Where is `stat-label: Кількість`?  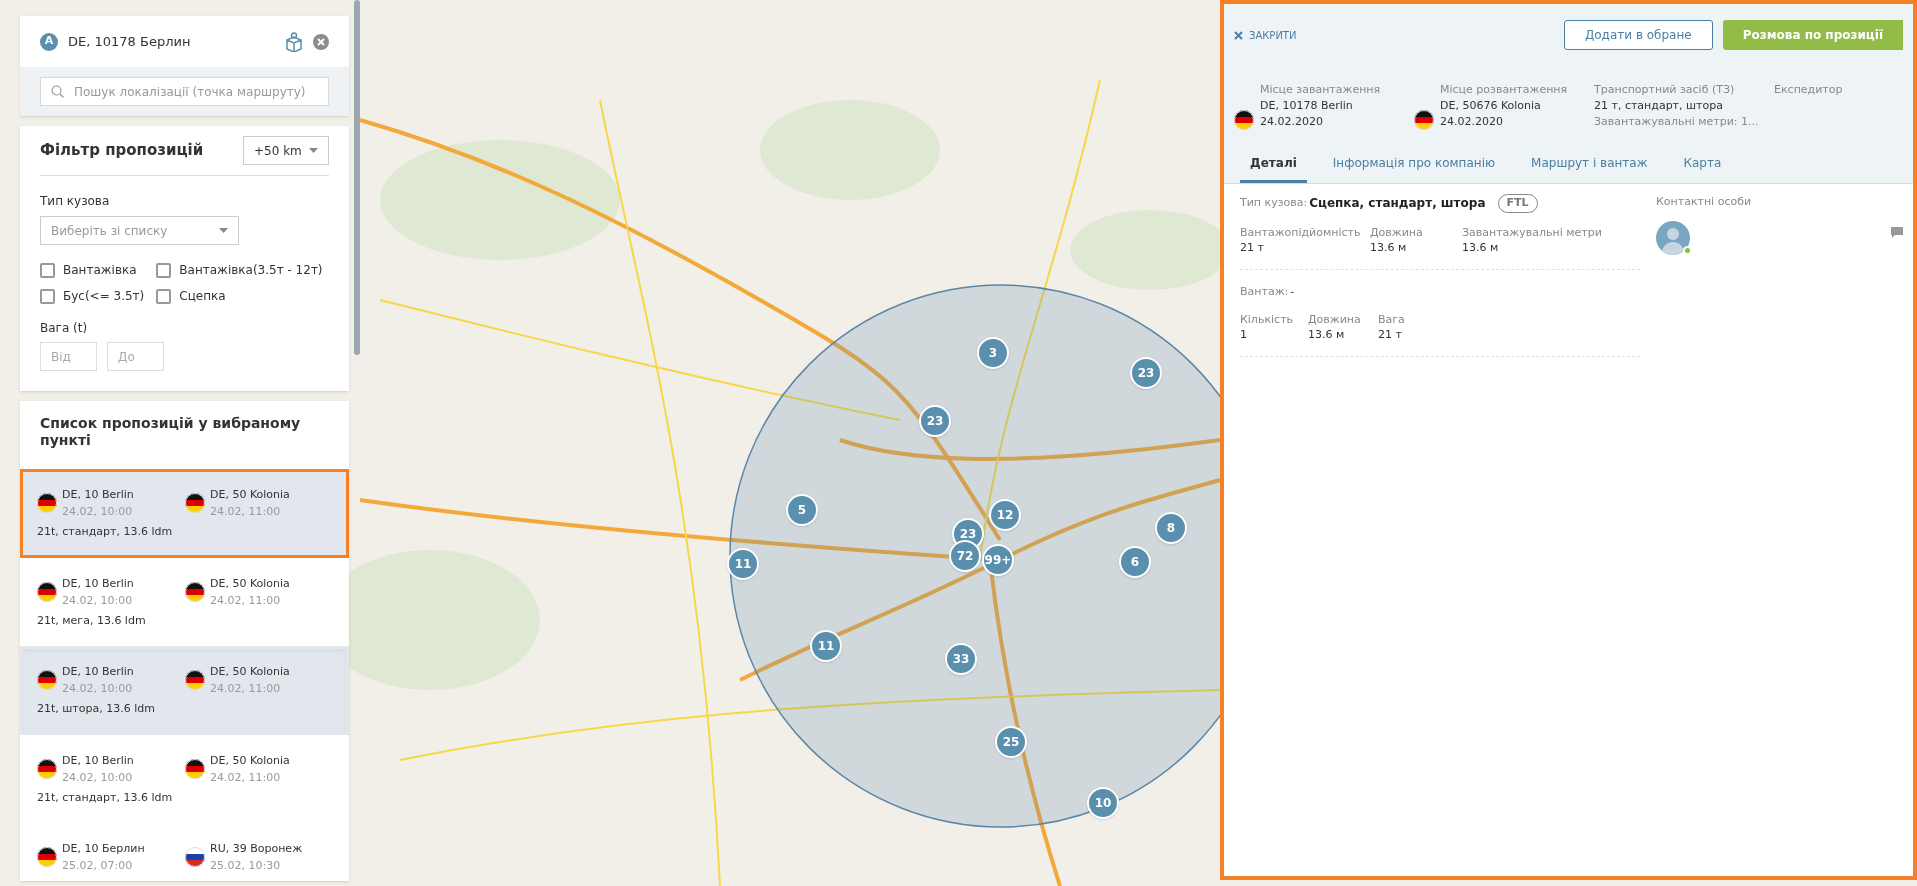 stat-label: Кількість is located at coordinates (1267, 319).